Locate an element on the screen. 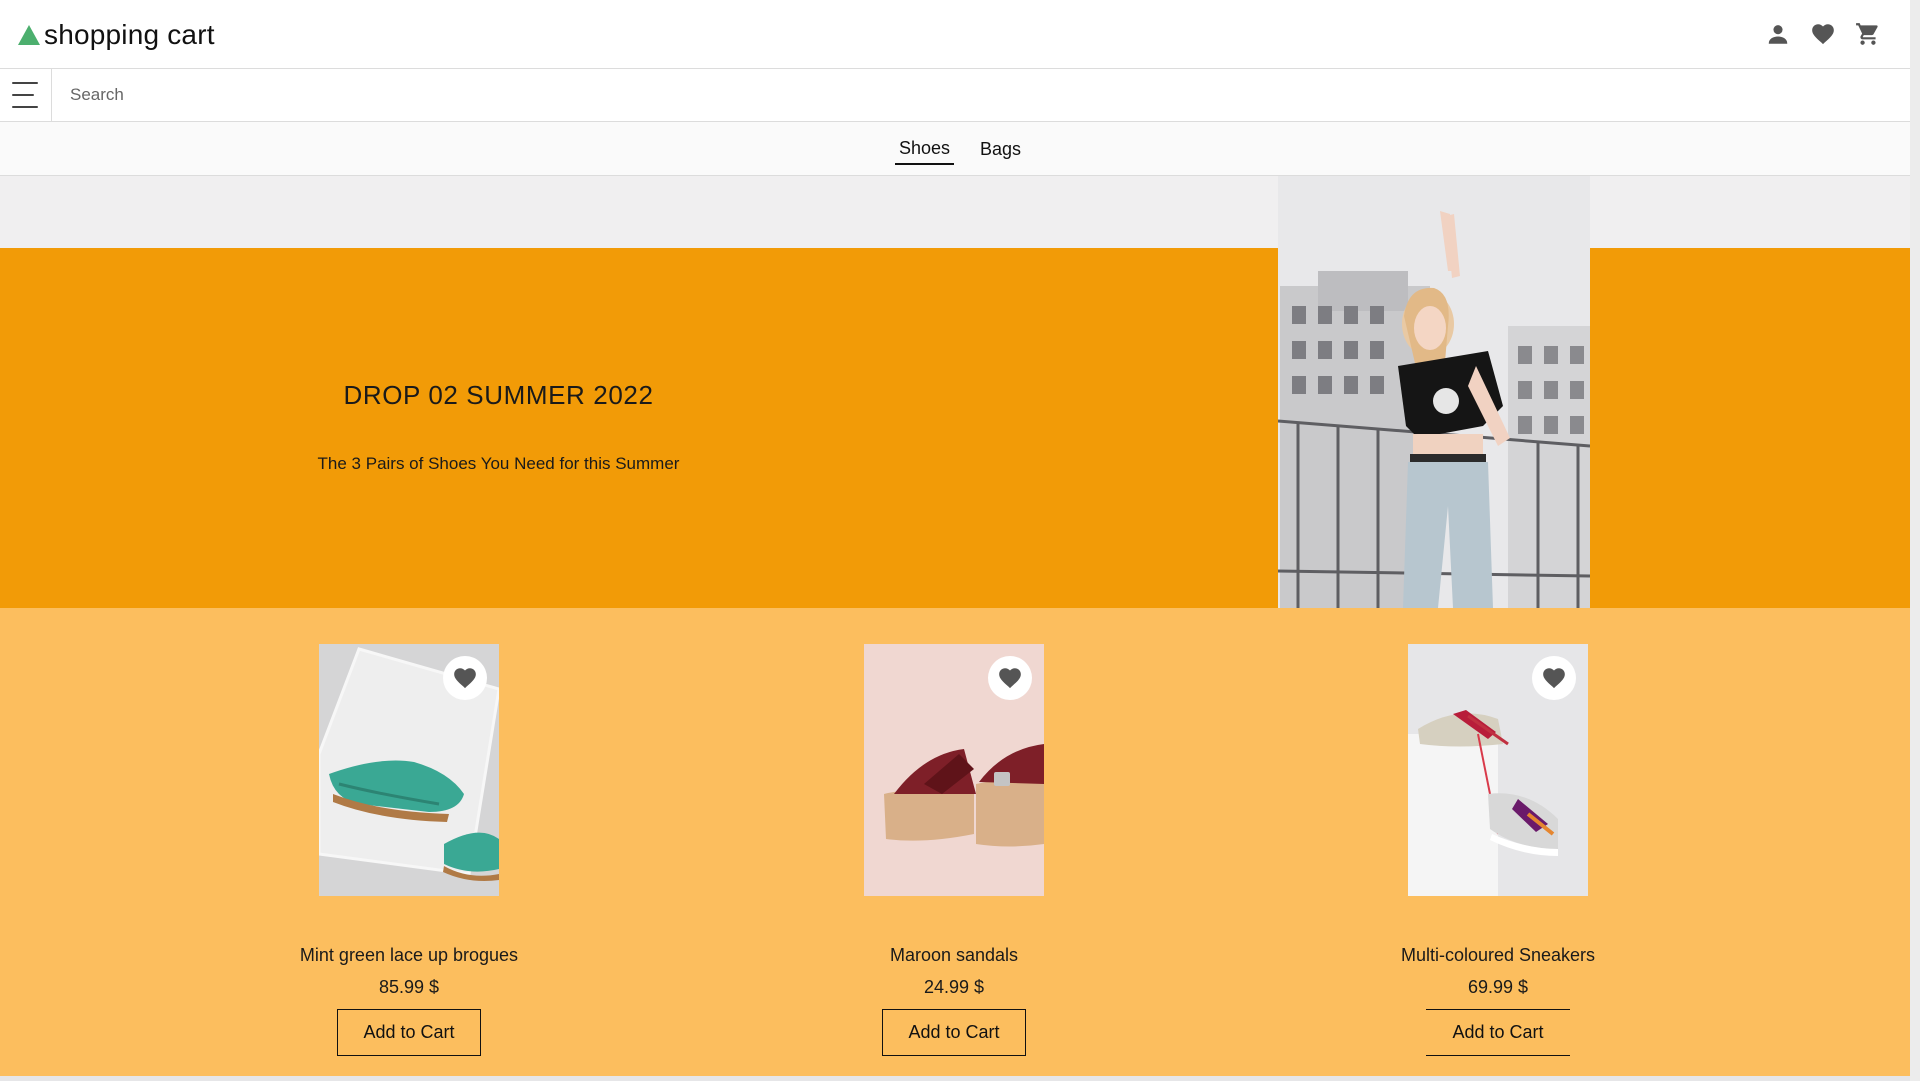 The image size is (1920, 1081). product-price: 69.99 $ is located at coordinates (1498, 987).